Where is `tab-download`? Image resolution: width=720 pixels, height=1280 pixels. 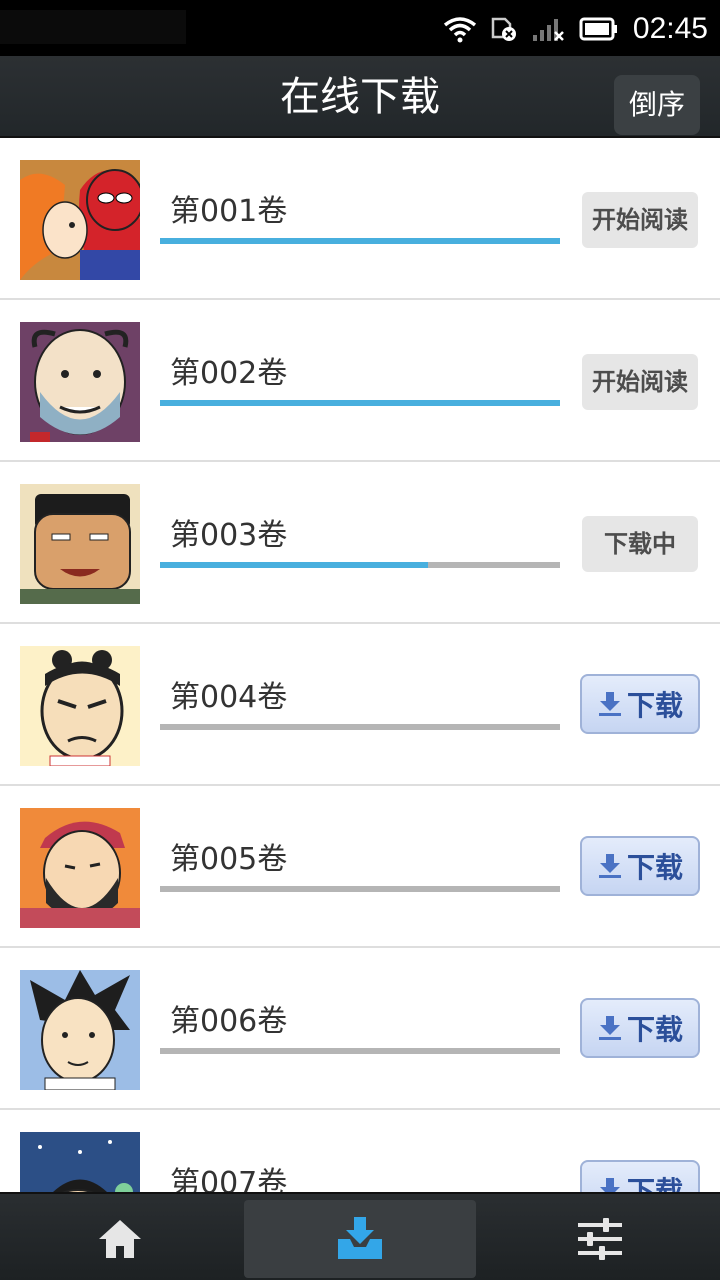 tab-download is located at coordinates (360, 1239).